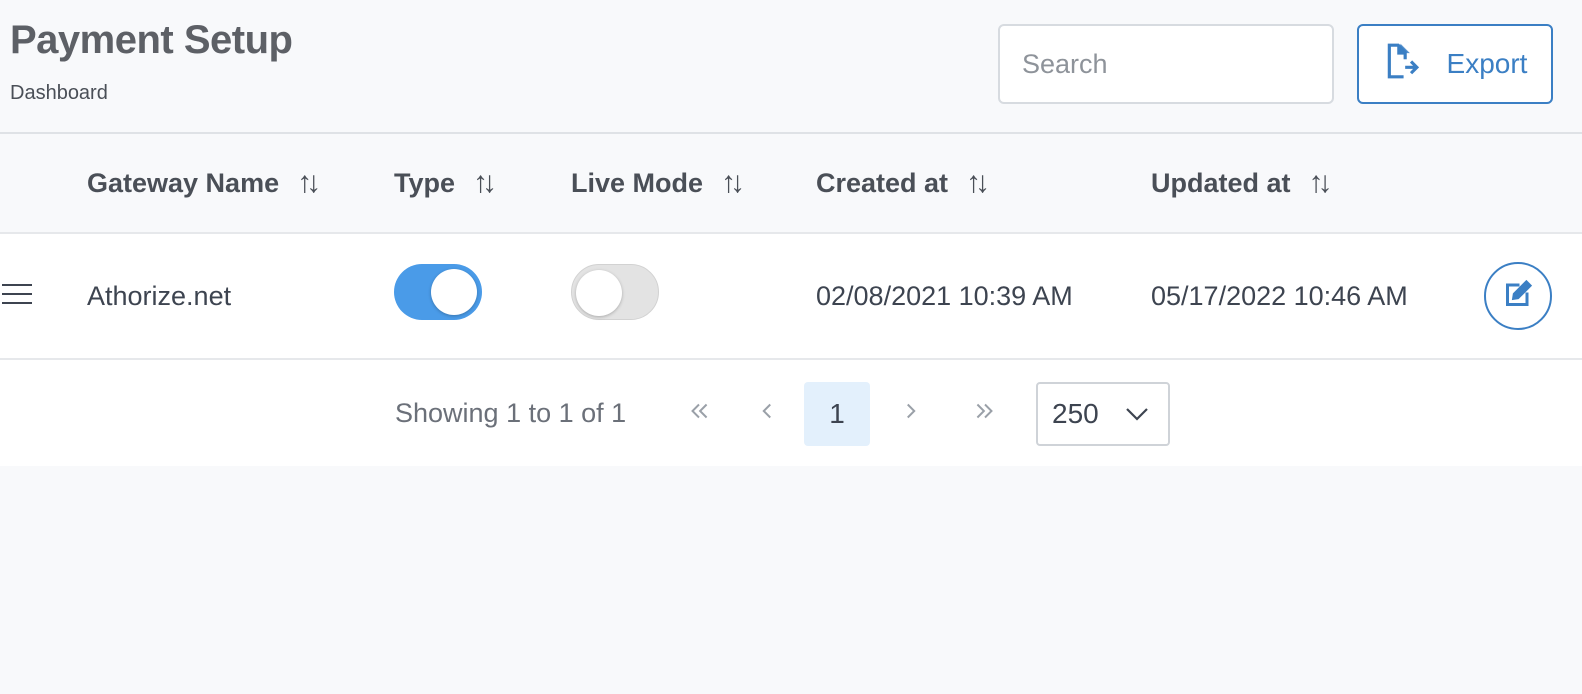  I want to click on previous-page-button, so click(767, 414).